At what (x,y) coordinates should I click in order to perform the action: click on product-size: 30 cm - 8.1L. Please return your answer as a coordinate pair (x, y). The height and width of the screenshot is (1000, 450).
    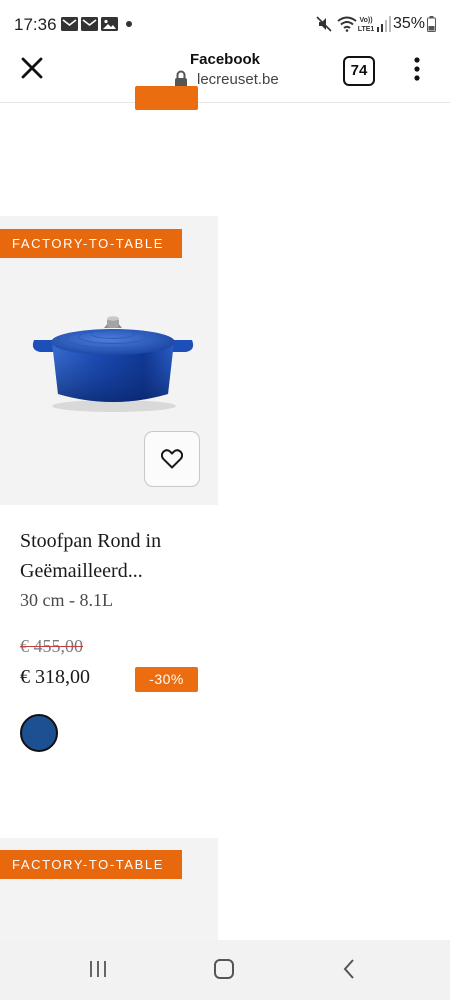
    Looking at the image, I should click on (66, 600).